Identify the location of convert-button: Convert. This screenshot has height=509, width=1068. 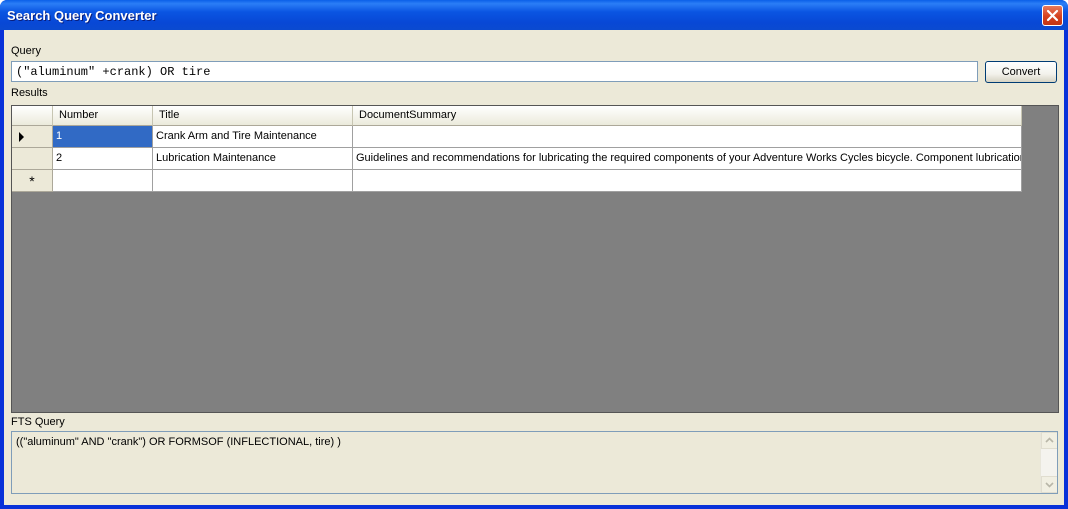
(1021, 72).